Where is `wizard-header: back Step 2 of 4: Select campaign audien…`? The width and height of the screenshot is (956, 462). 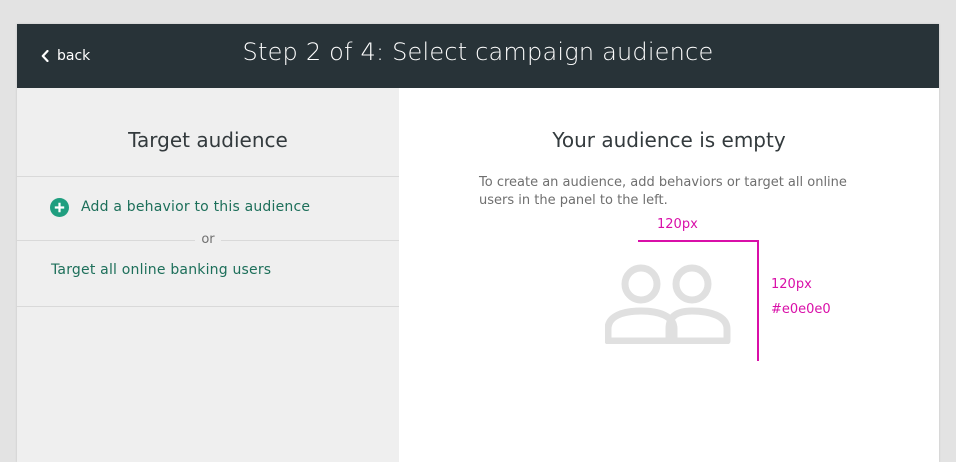 wizard-header: back Step 2 of 4: Select campaign audien… is located at coordinates (478, 56).